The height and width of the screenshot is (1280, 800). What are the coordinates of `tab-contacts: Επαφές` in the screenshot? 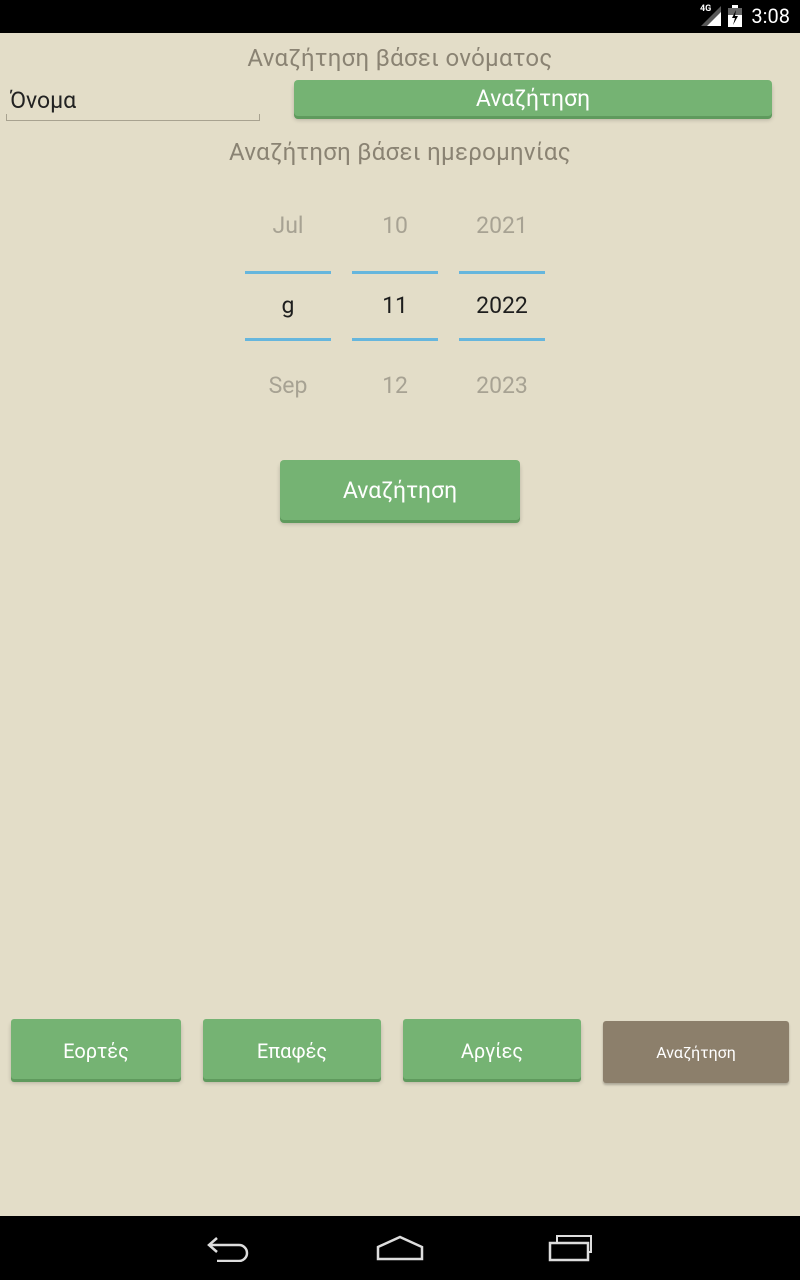 It's located at (292, 1049).